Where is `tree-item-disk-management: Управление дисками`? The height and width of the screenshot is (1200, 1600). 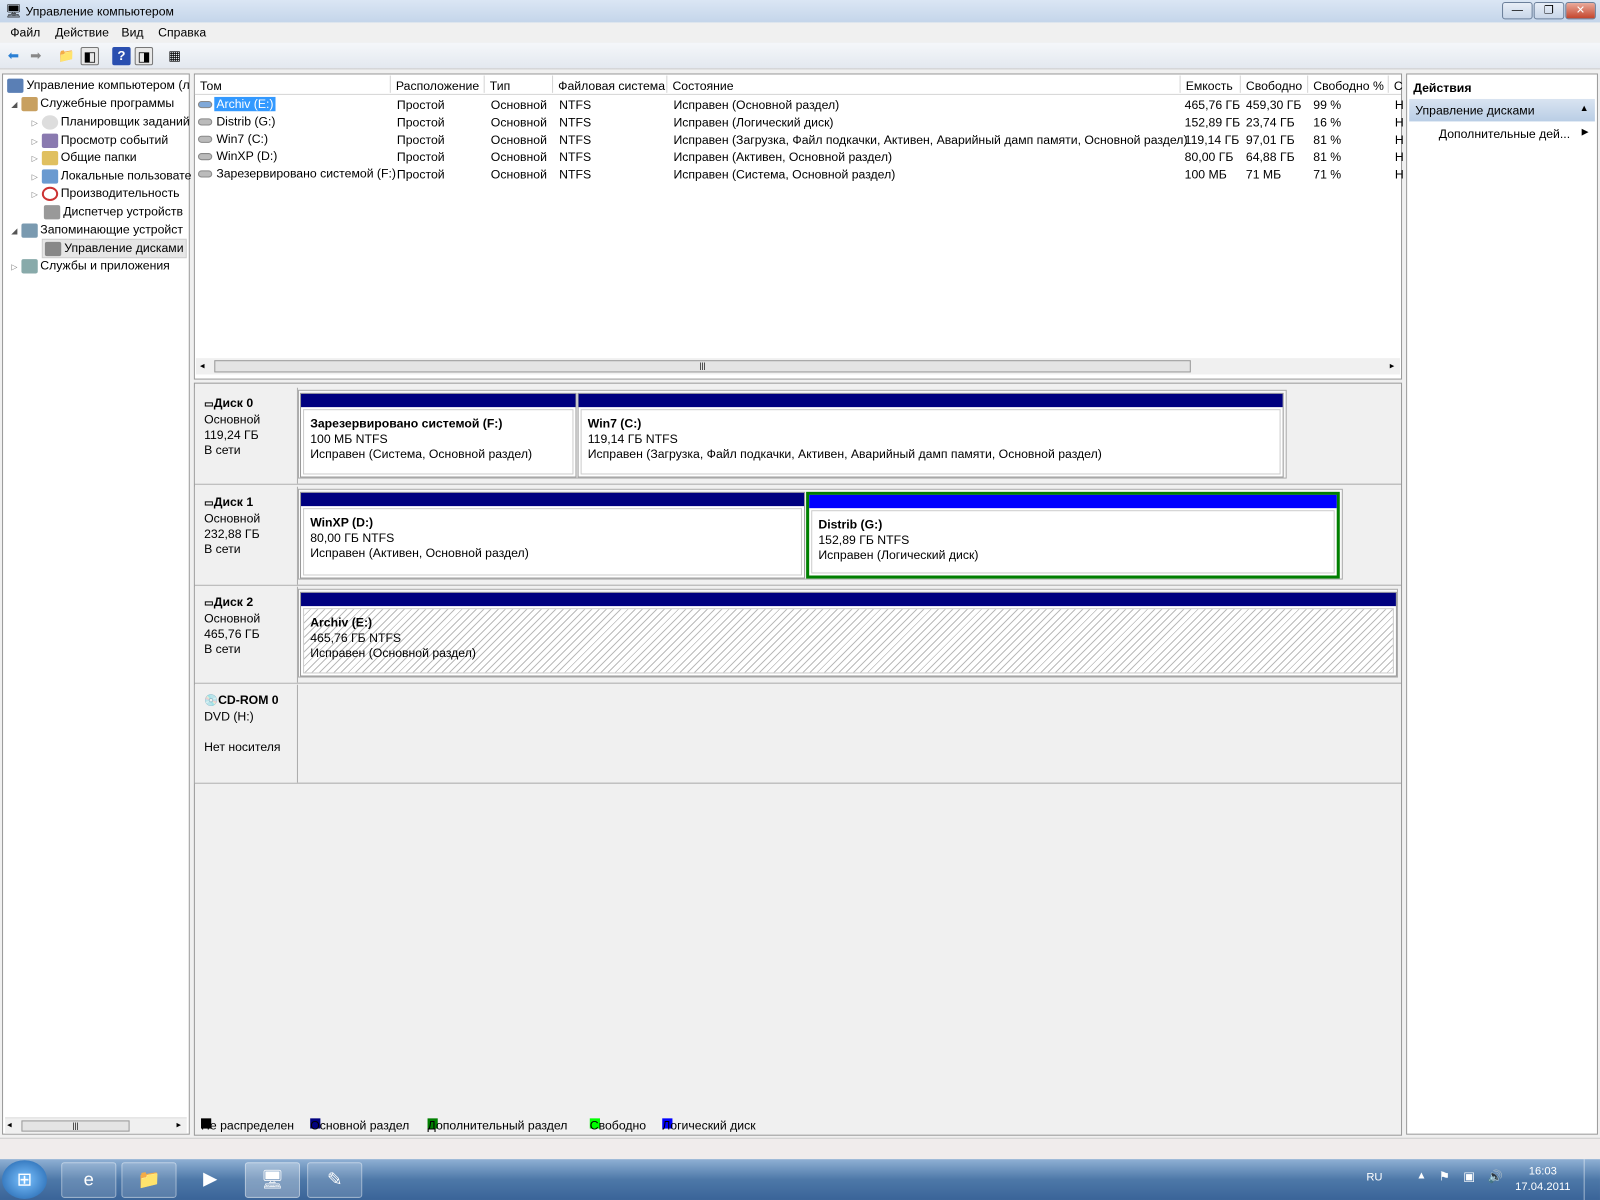 tree-item-disk-management: Управление дисками is located at coordinates (114, 248).